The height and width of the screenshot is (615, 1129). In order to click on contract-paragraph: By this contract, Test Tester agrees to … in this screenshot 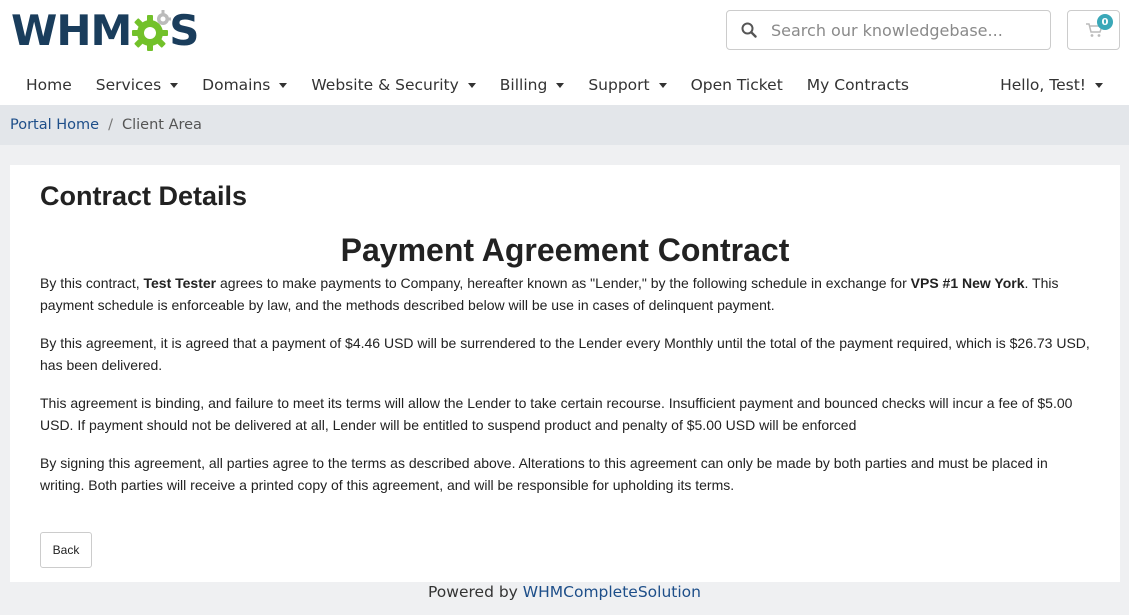, I will do `click(565, 294)`.